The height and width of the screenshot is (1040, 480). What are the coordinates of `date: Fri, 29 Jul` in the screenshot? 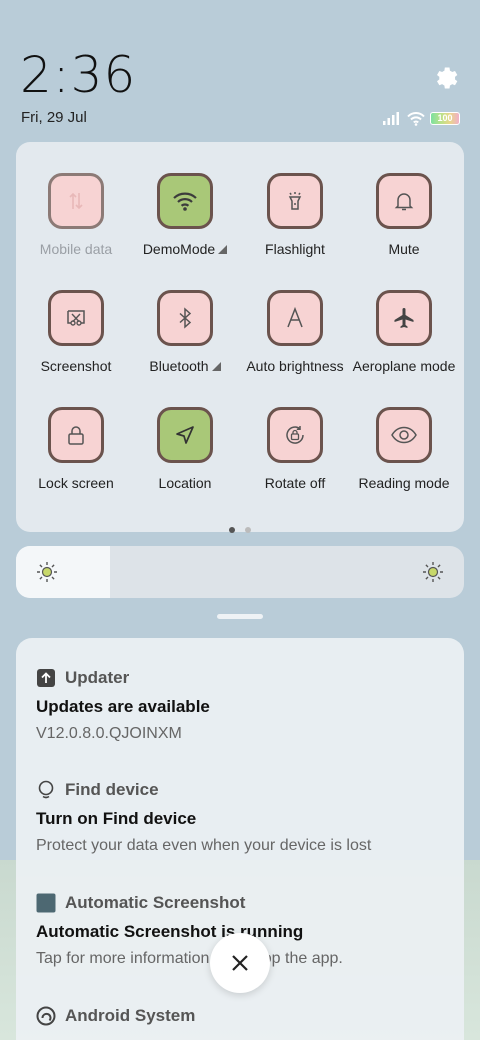 It's located at (54, 117).